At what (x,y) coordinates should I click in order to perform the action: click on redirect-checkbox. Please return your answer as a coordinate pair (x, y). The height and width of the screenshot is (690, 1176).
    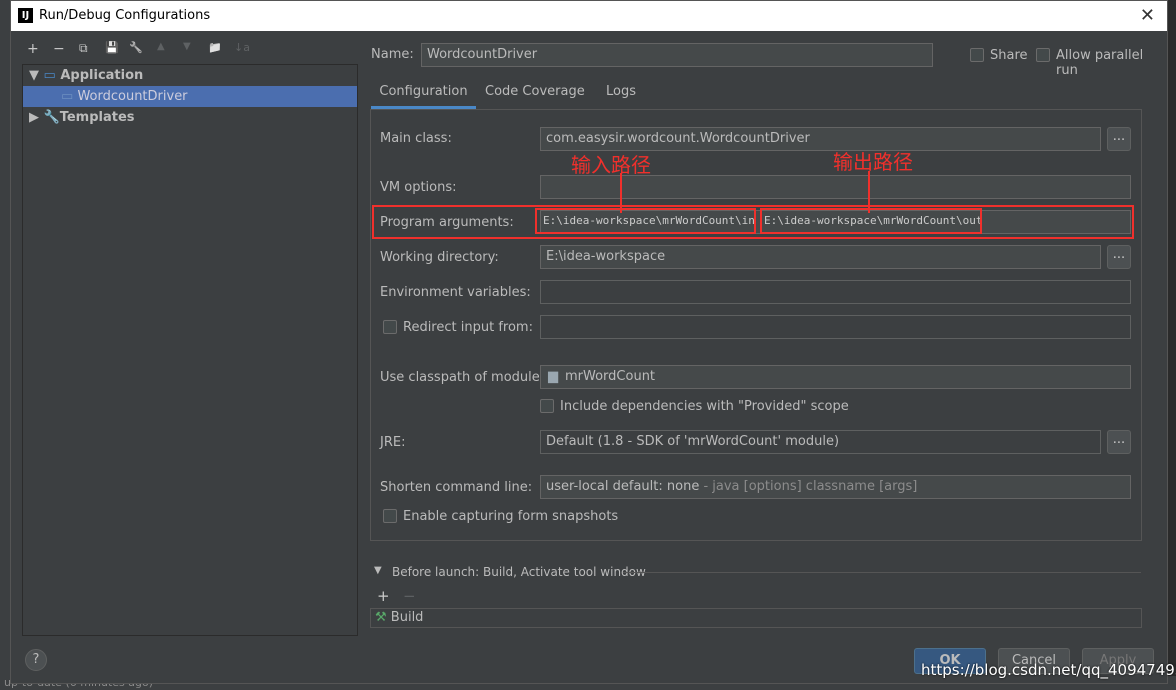
    Looking at the image, I should click on (390, 327).